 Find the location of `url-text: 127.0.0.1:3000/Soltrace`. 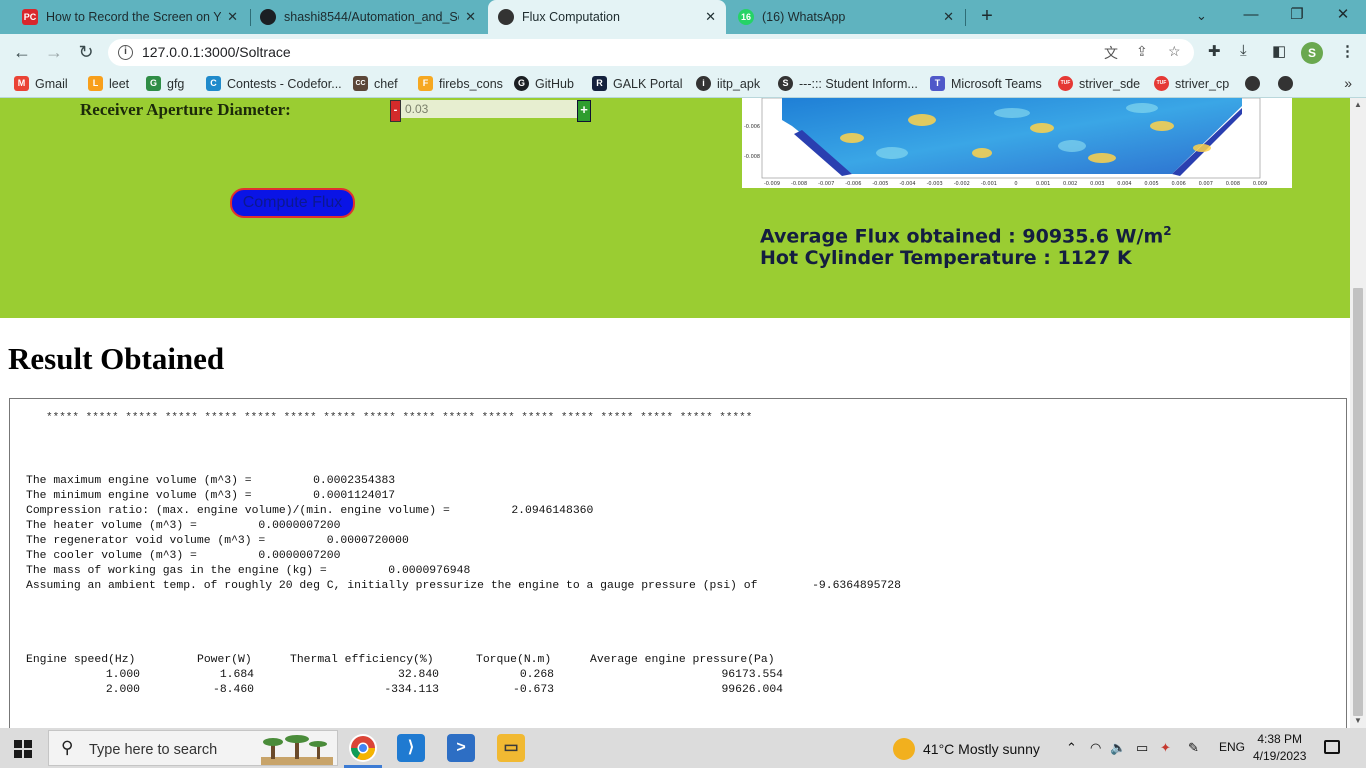

url-text: 127.0.0.1:3000/Soltrace is located at coordinates (216, 52).